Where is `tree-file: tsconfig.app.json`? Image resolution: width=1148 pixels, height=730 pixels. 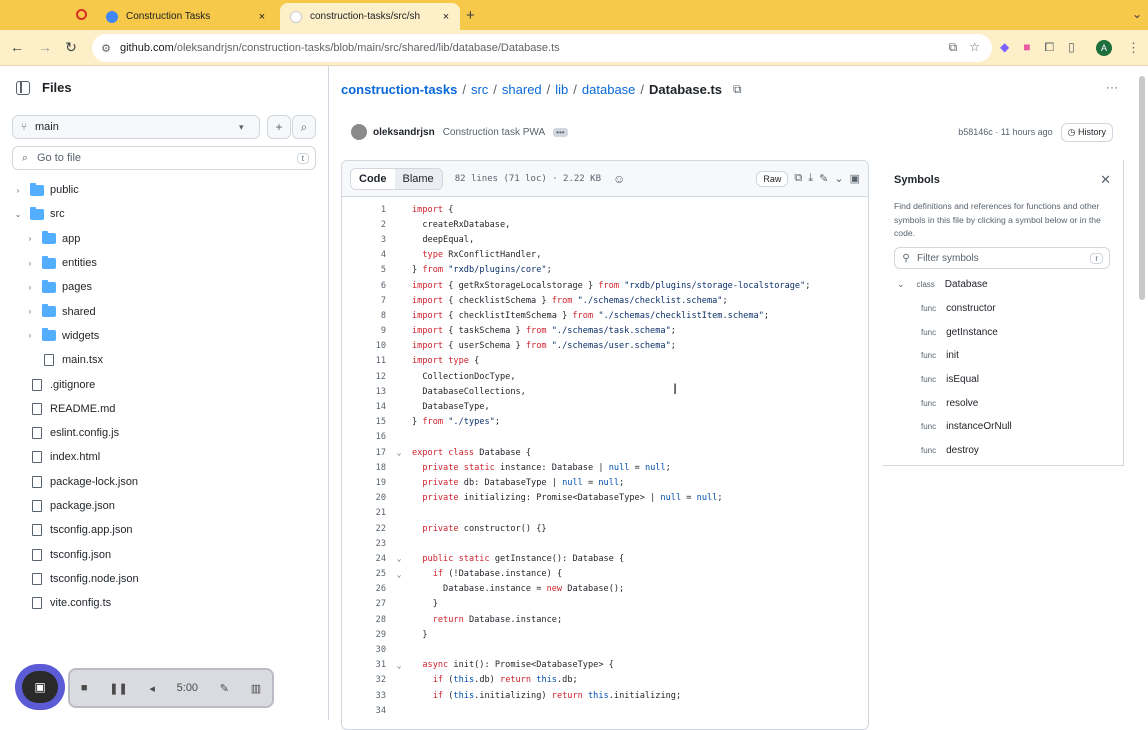 tree-file: tsconfig.app.json is located at coordinates (164, 530).